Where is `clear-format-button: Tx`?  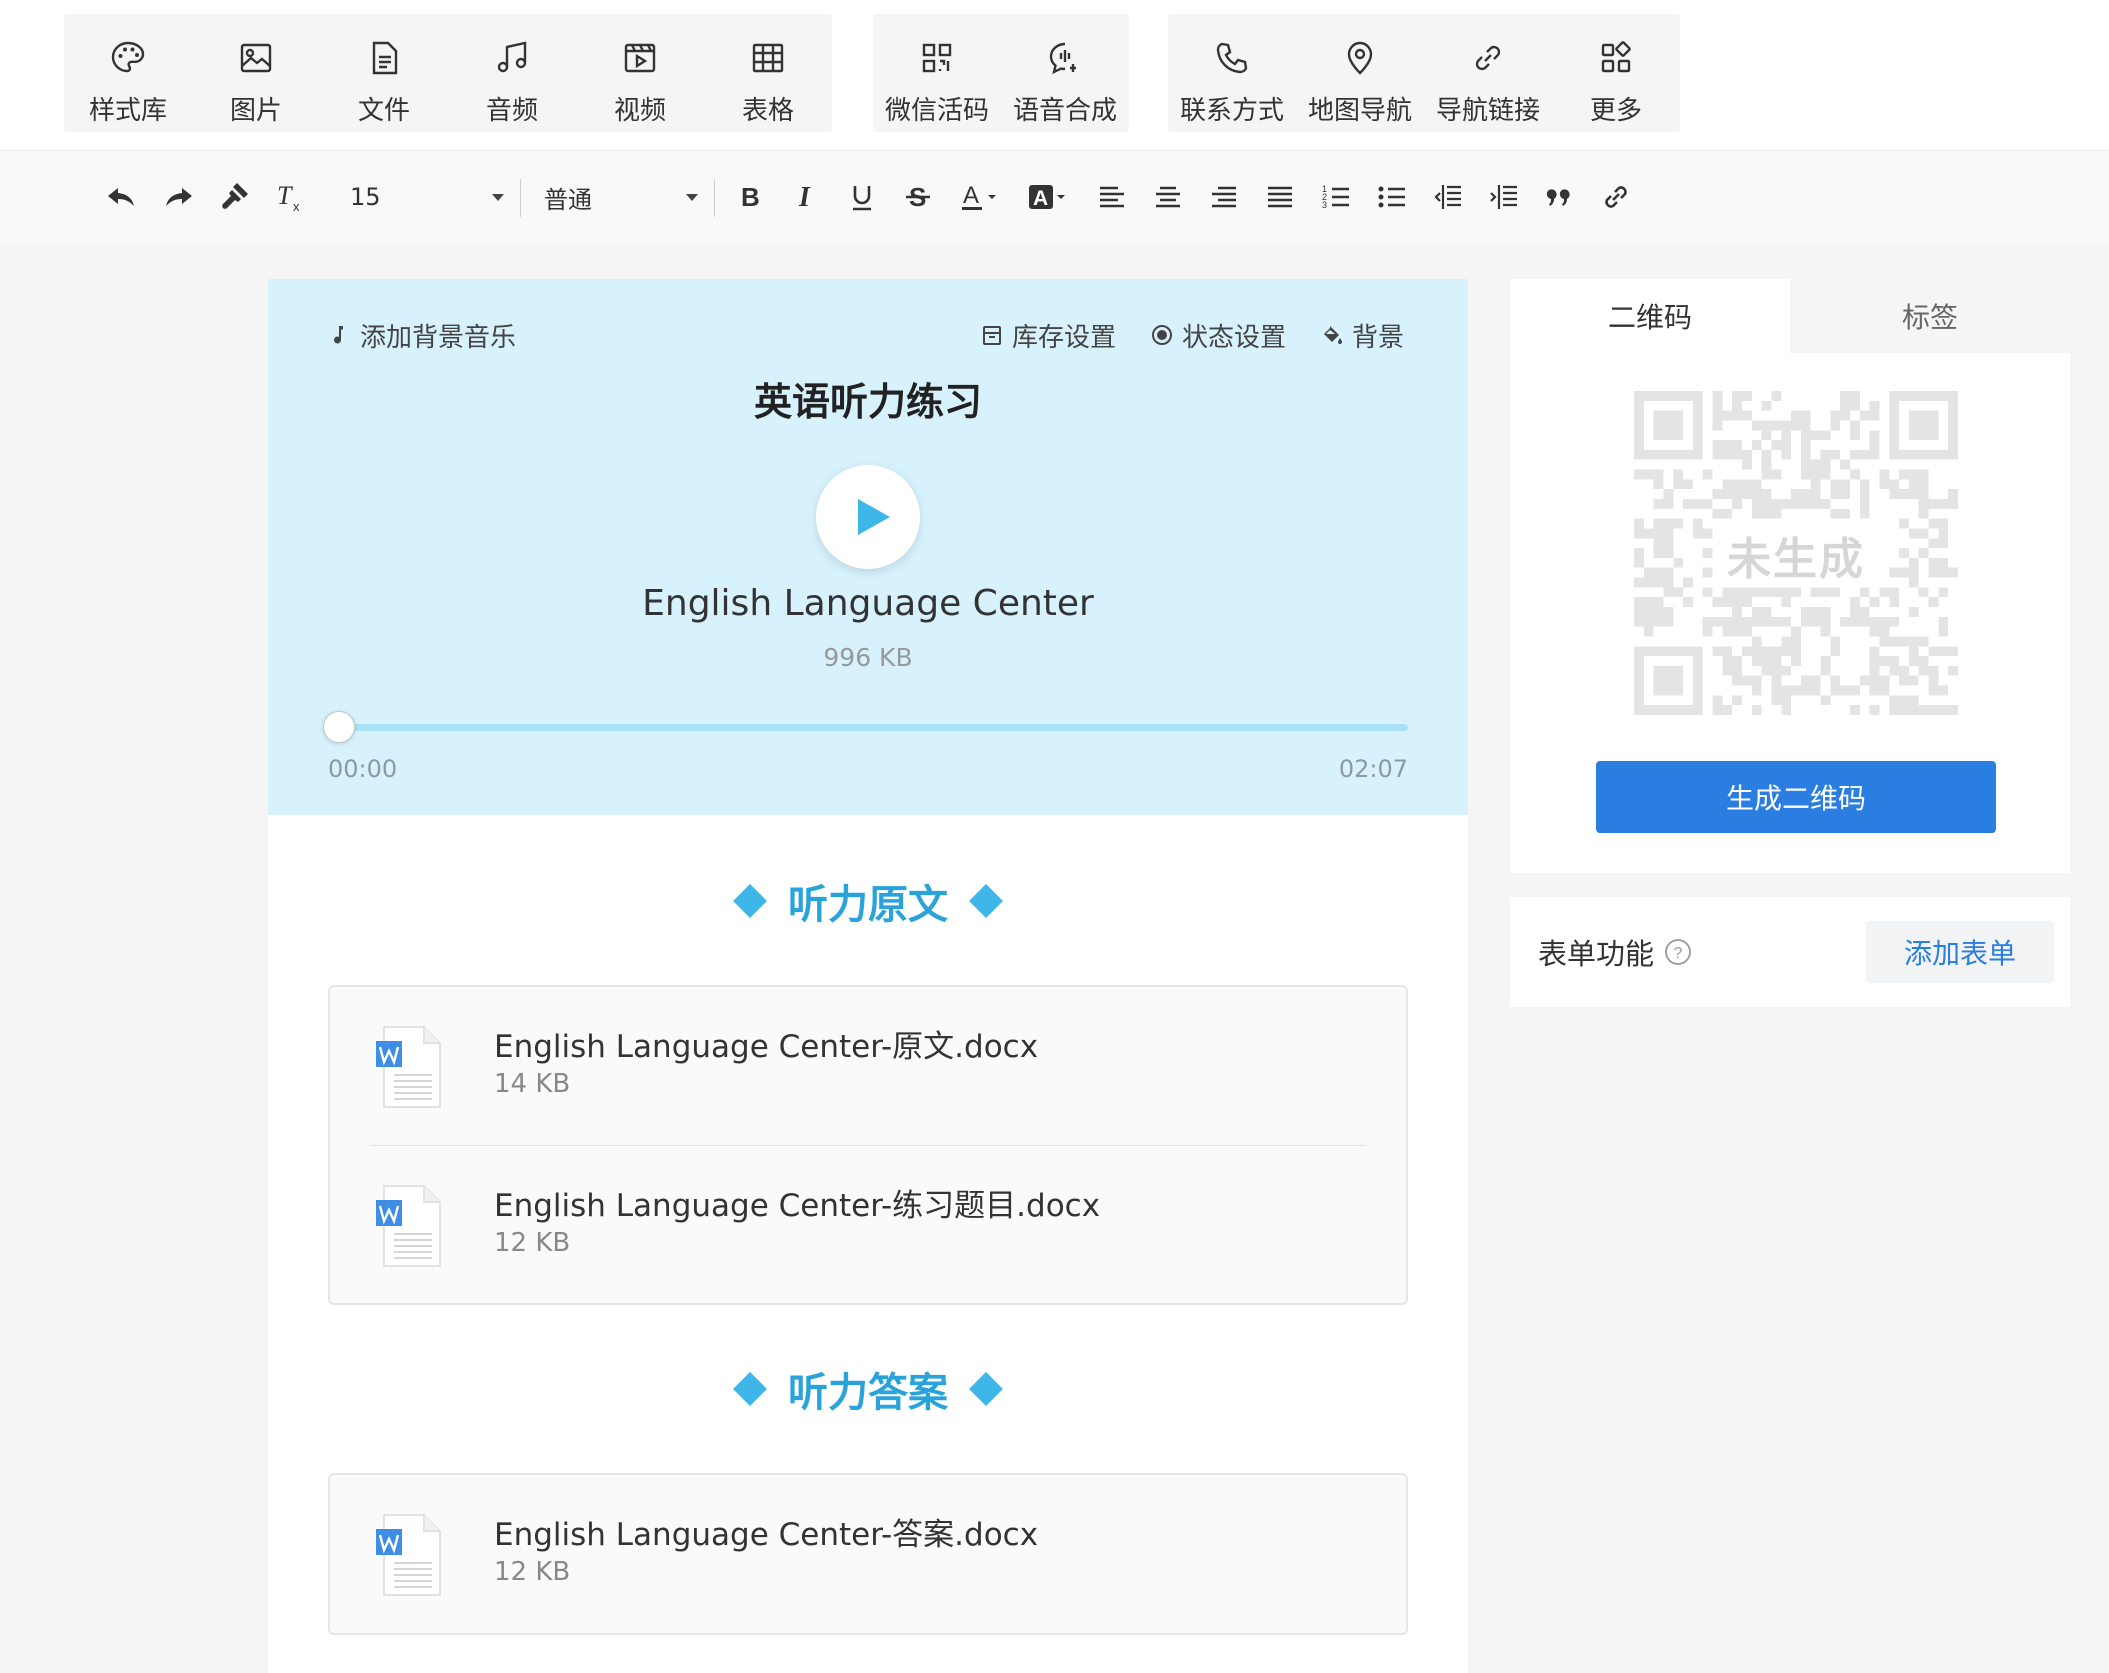 clear-format-button: Tx is located at coordinates (290, 197).